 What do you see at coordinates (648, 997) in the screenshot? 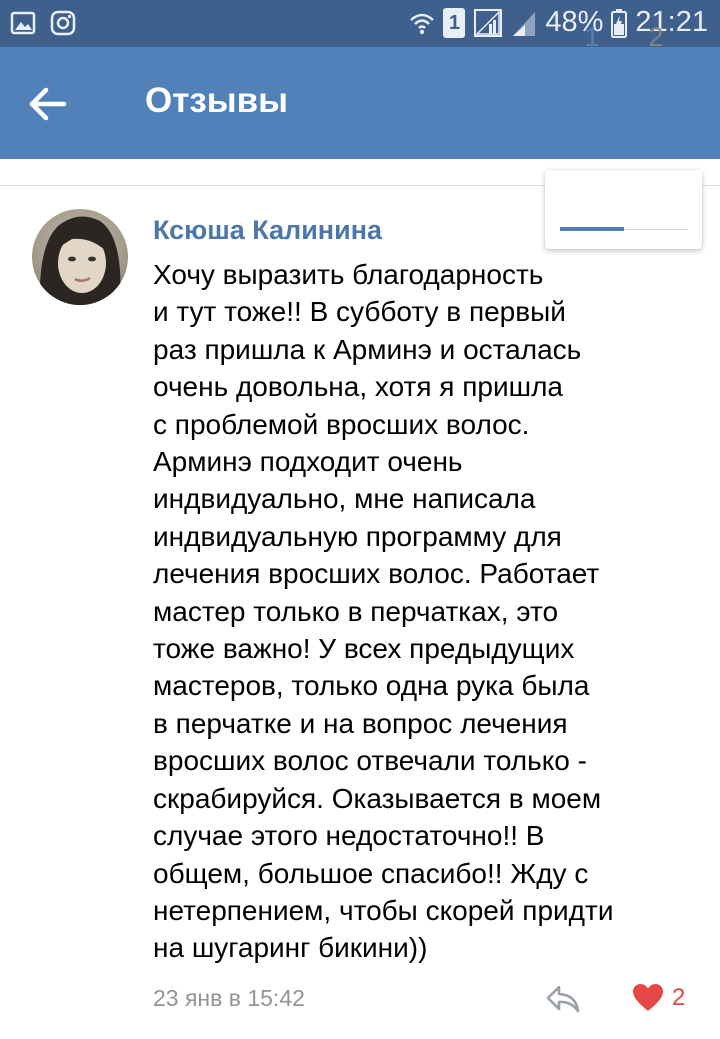
I see `heart-icon` at bounding box center [648, 997].